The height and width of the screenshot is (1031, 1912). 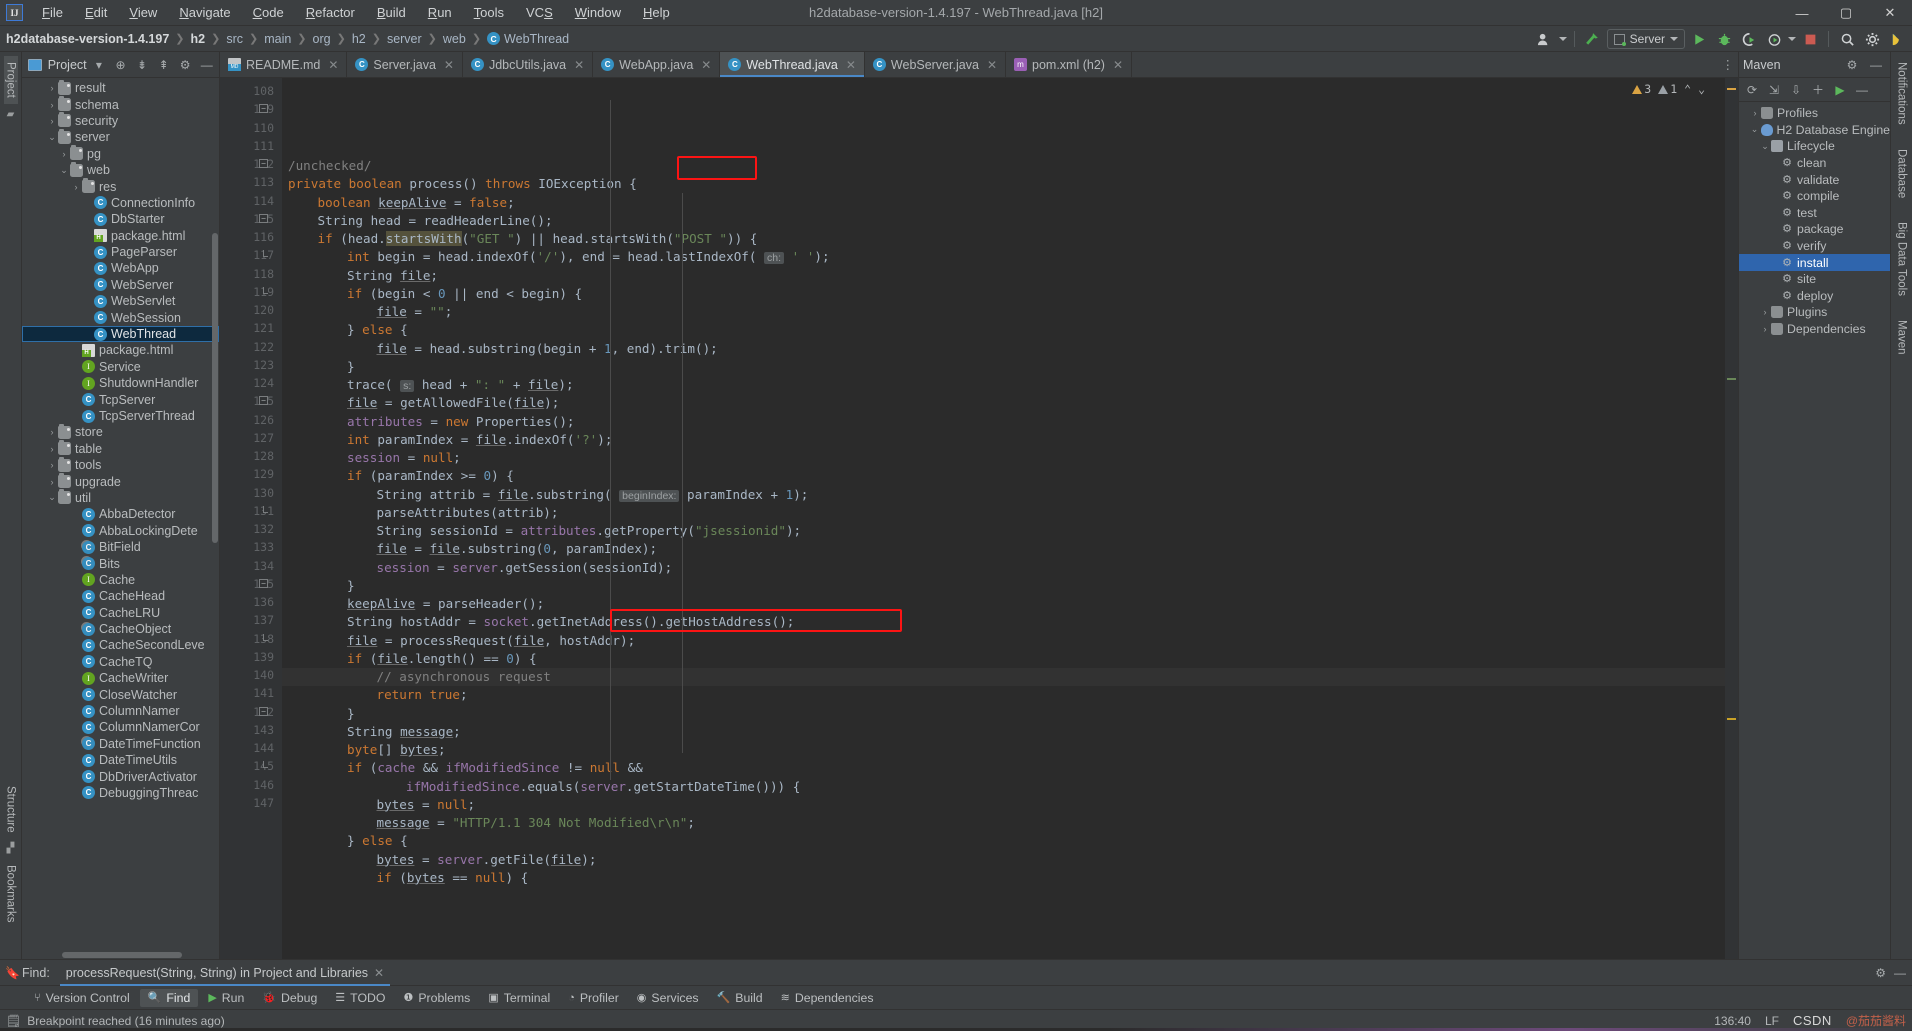 I want to click on project-tree-row: C PageParser, so click(x=120, y=252).